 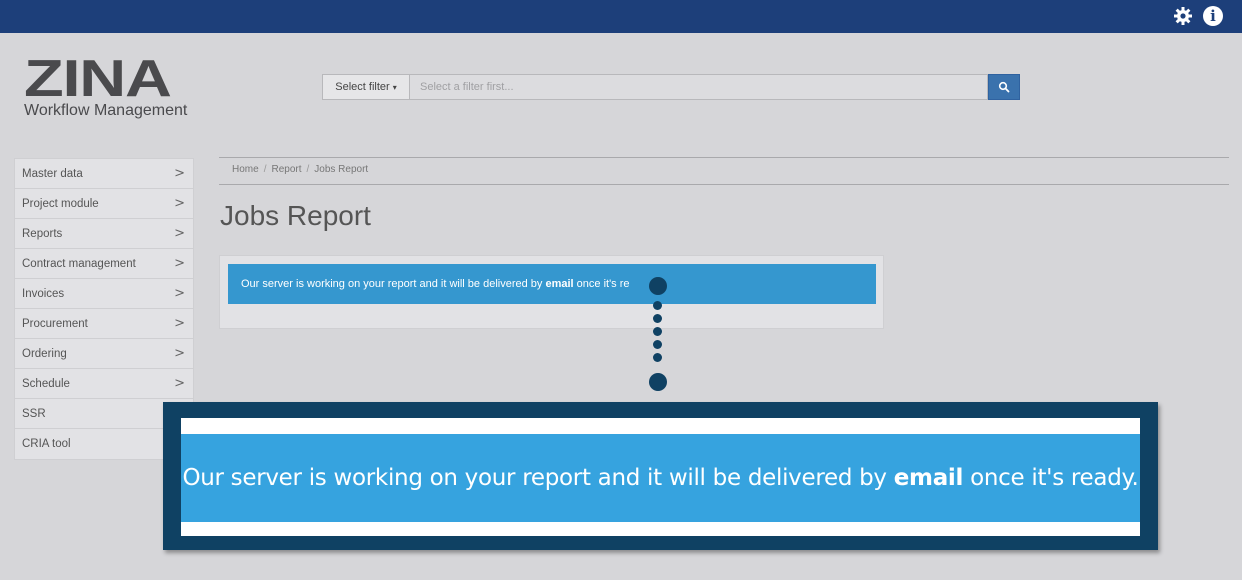 What do you see at coordinates (43, 293) in the screenshot?
I see `sidebar-item-label: Invoices` at bounding box center [43, 293].